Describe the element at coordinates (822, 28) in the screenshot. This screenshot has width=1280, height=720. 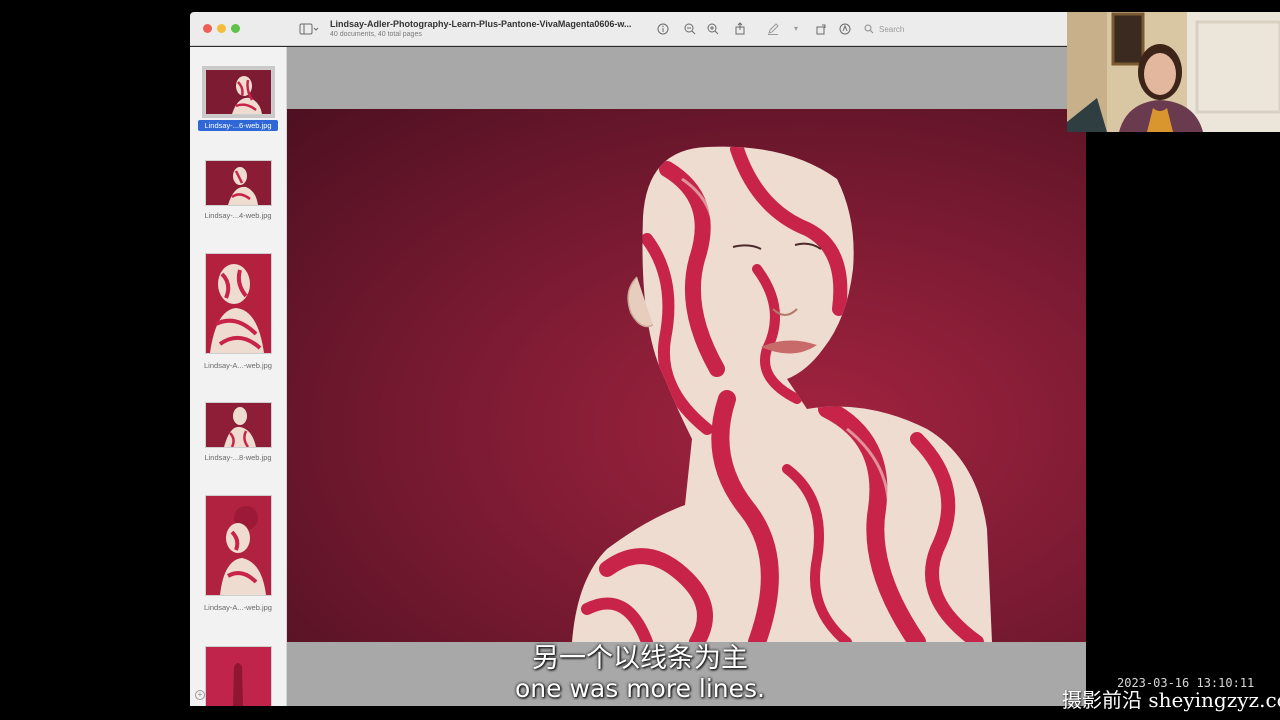
I see `rotate-icon` at that location.